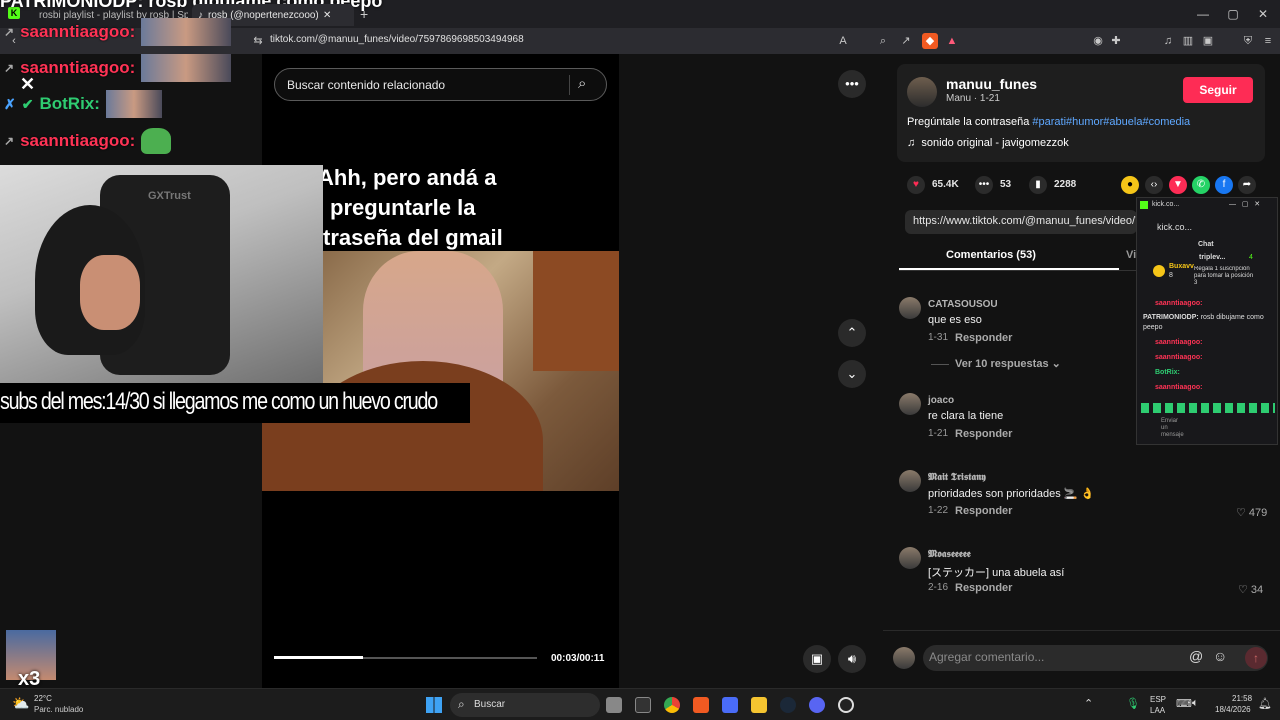 The width and height of the screenshot is (1280, 720). Describe the element at coordinates (1159, 271) in the screenshot. I see `kick-gift-badge-icon` at that location.